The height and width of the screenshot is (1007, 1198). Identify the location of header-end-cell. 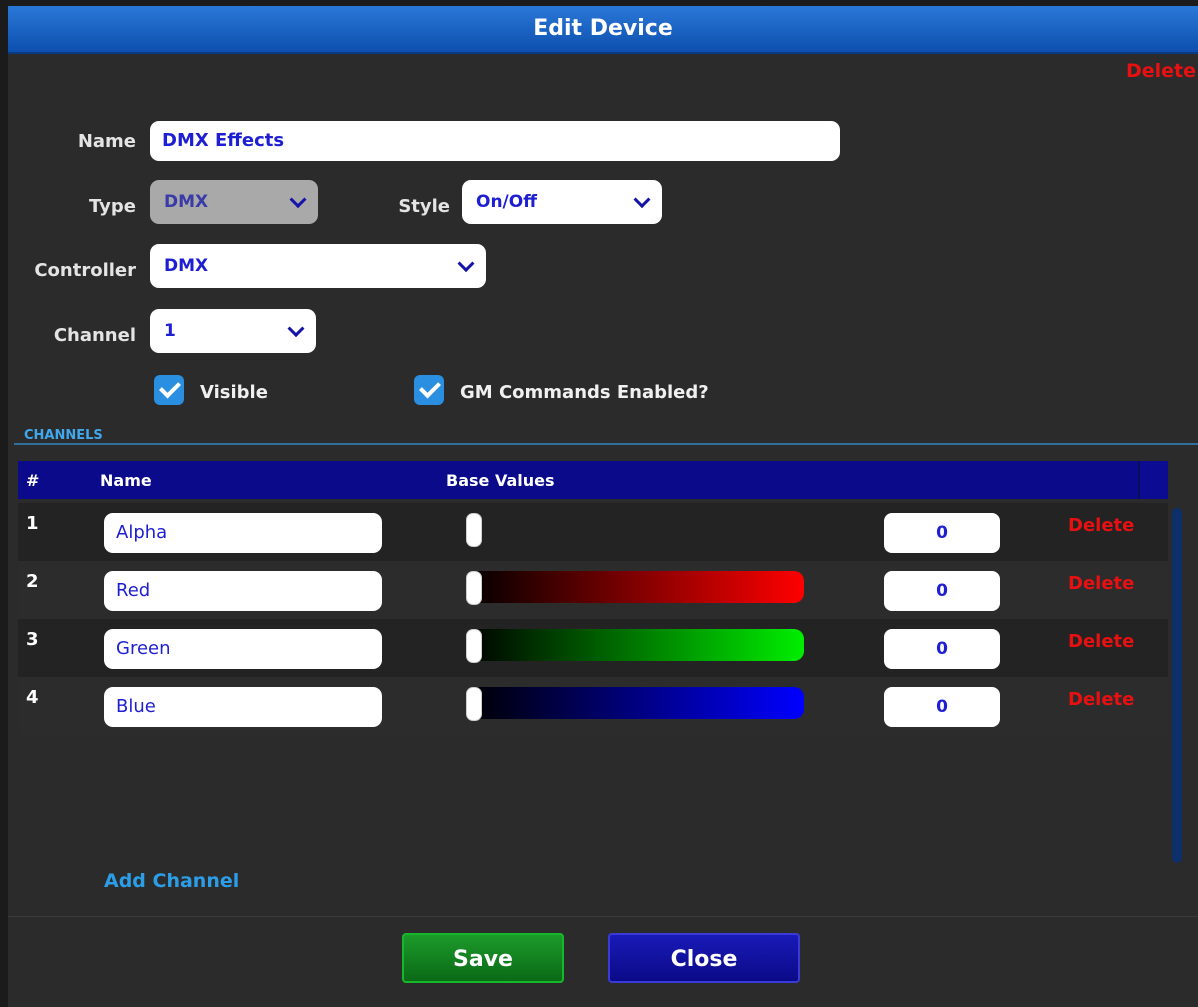
(1153, 480).